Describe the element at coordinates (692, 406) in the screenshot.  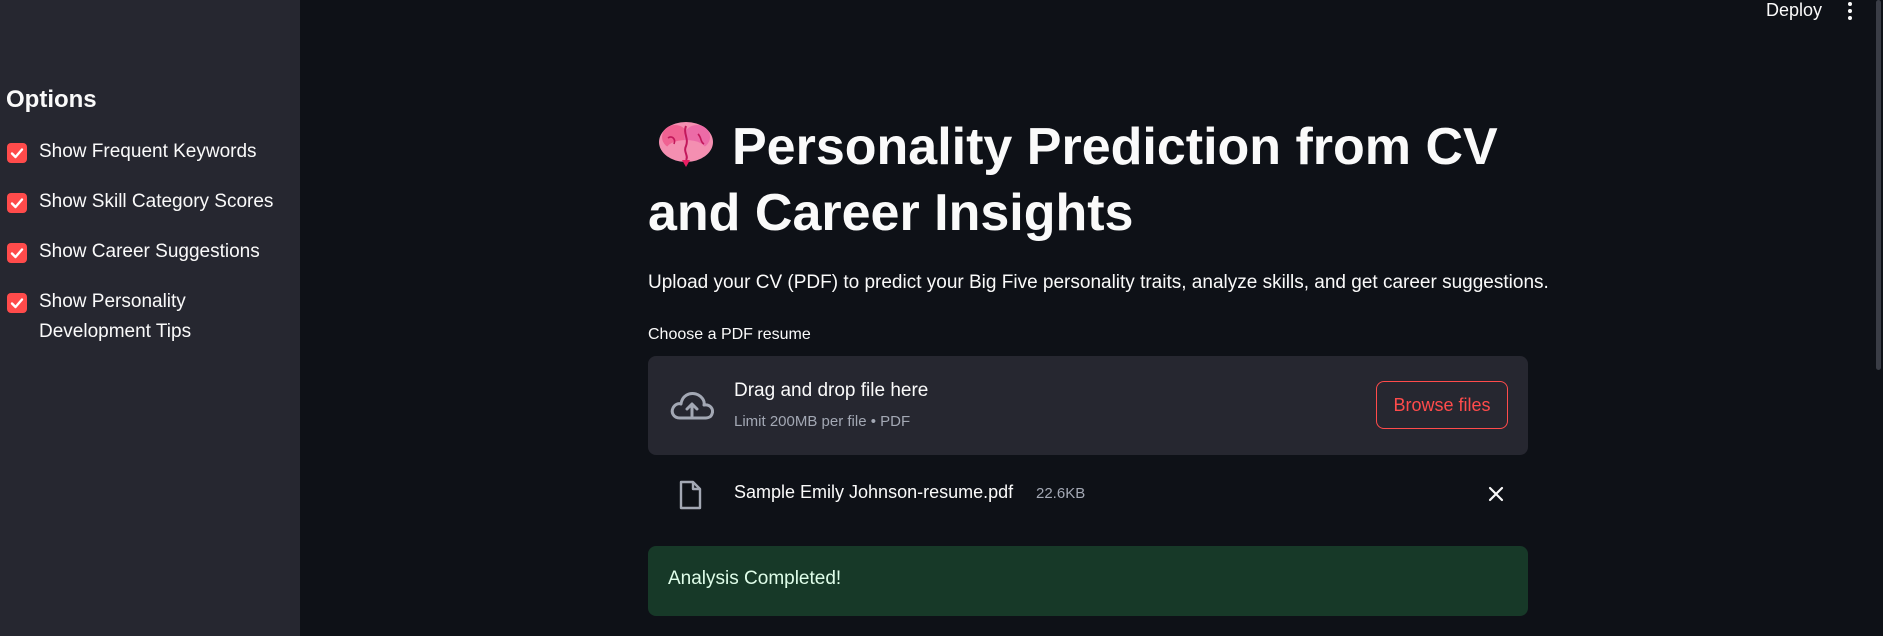
I see `cloud-upload-icon` at that location.